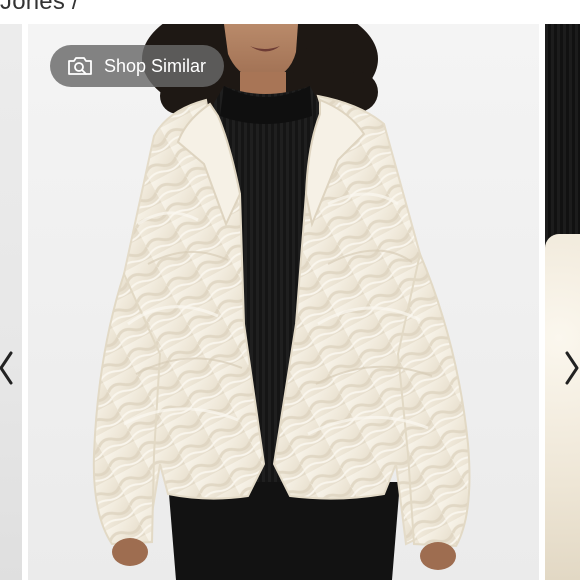 Image resolution: width=580 pixels, height=580 pixels. What do you see at coordinates (11, 302) in the screenshot?
I see `previous-slide-peek` at bounding box center [11, 302].